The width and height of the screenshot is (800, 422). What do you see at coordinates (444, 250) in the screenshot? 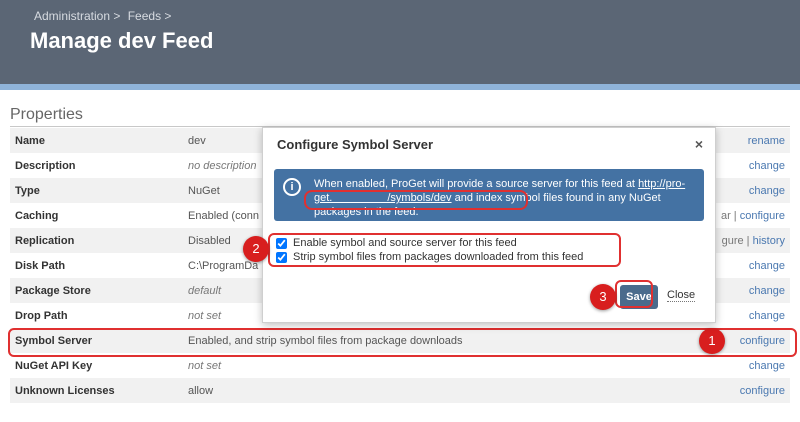
I see `options-highlight` at bounding box center [444, 250].